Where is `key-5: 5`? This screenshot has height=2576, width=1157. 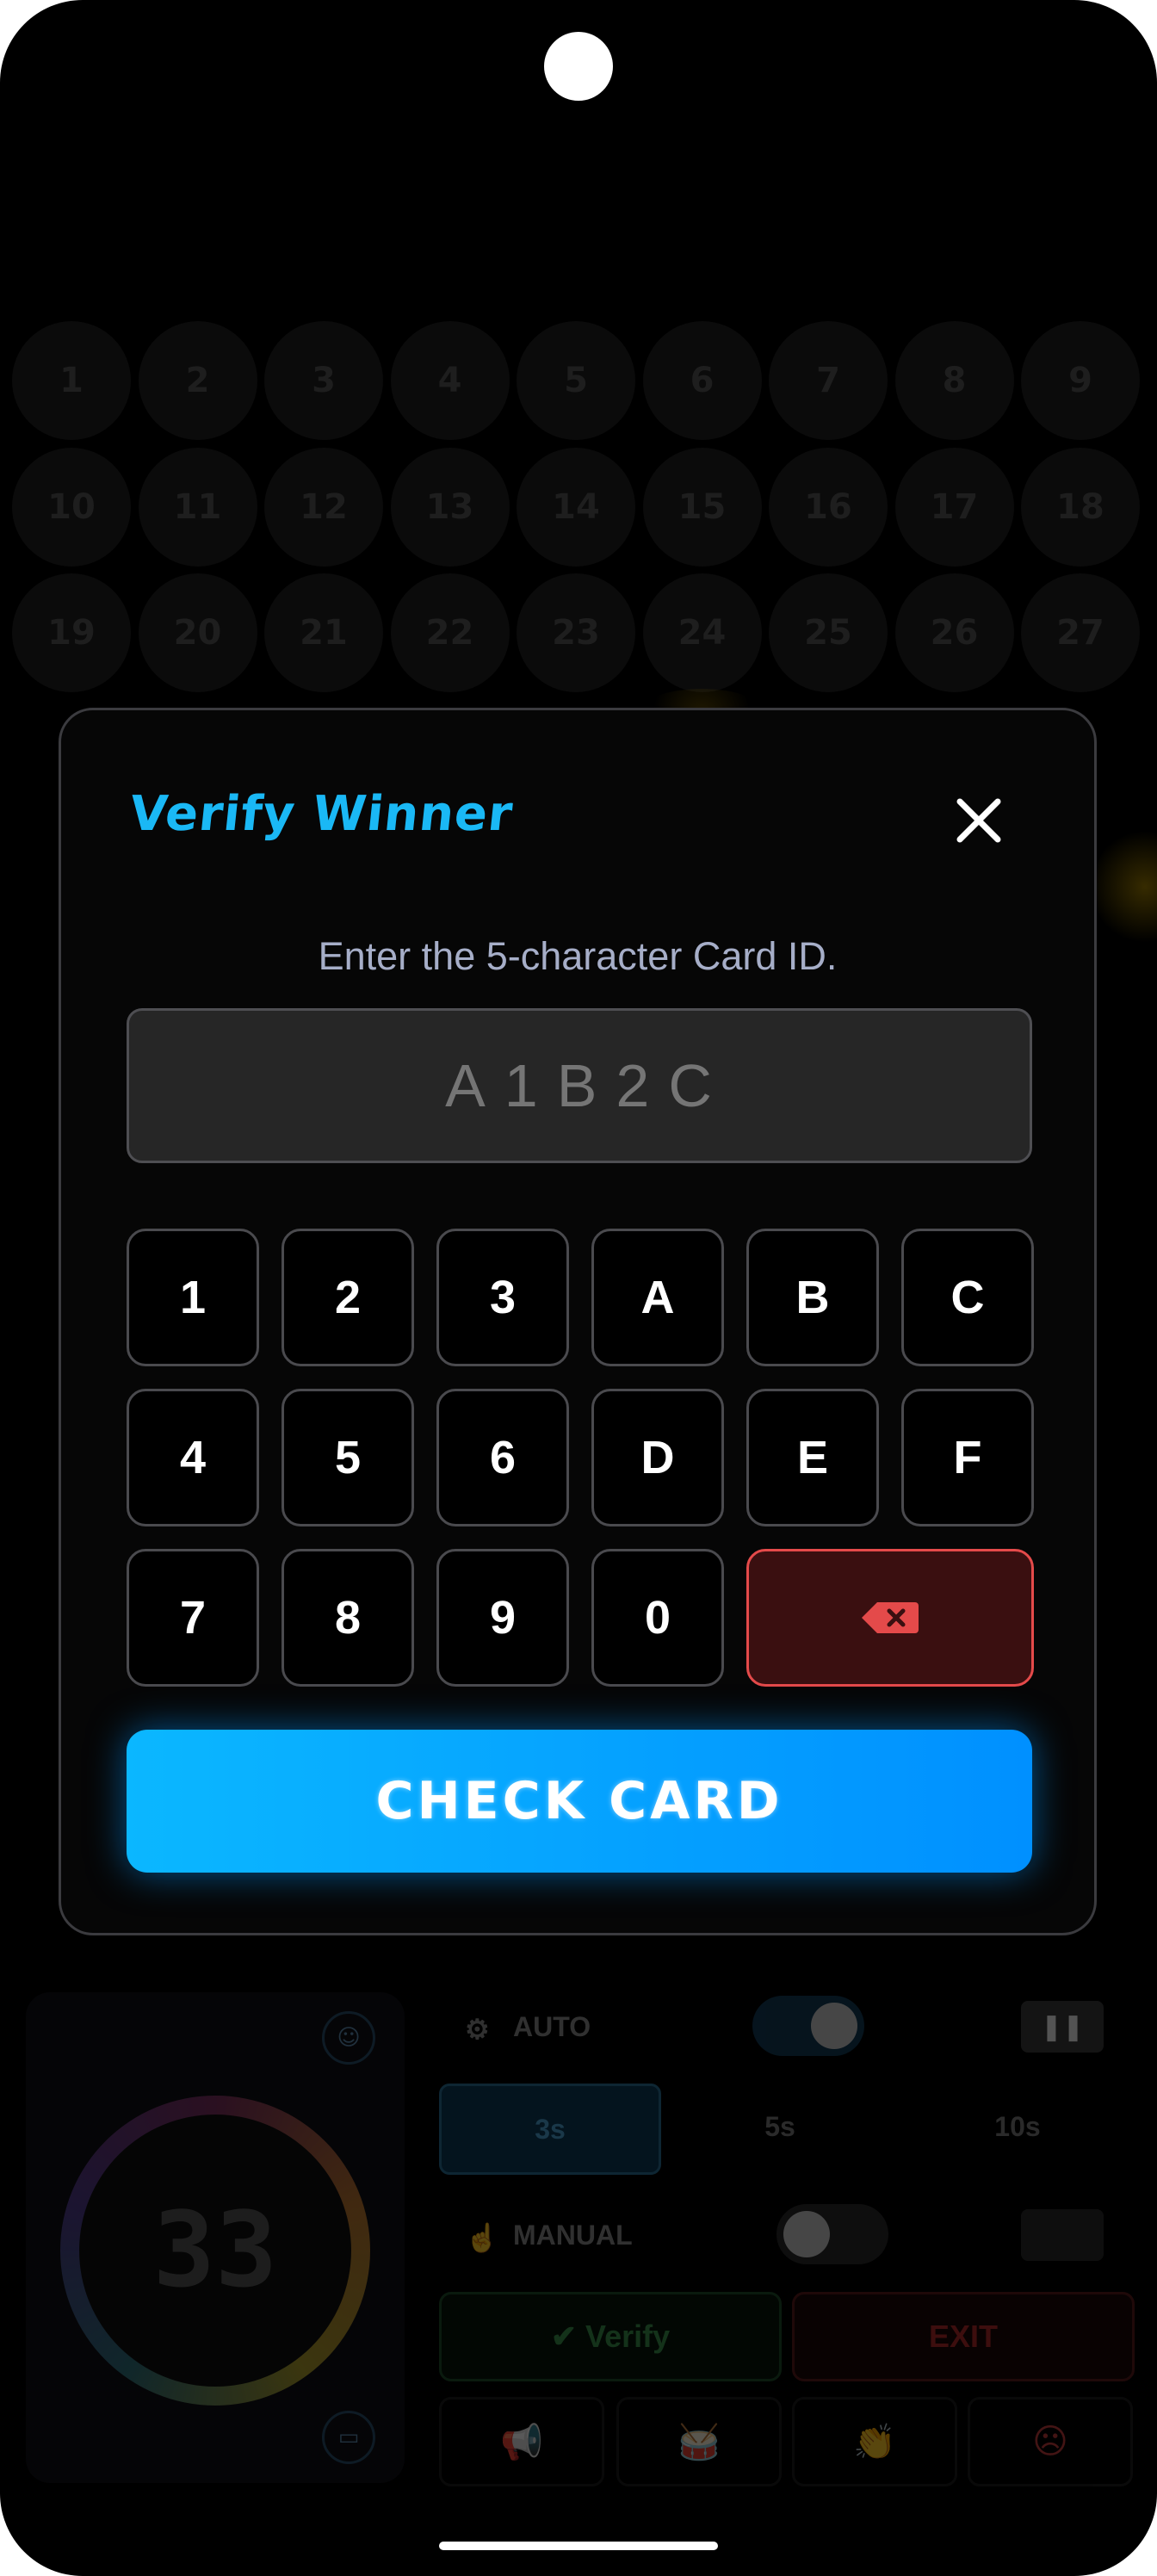 key-5: 5 is located at coordinates (348, 1457).